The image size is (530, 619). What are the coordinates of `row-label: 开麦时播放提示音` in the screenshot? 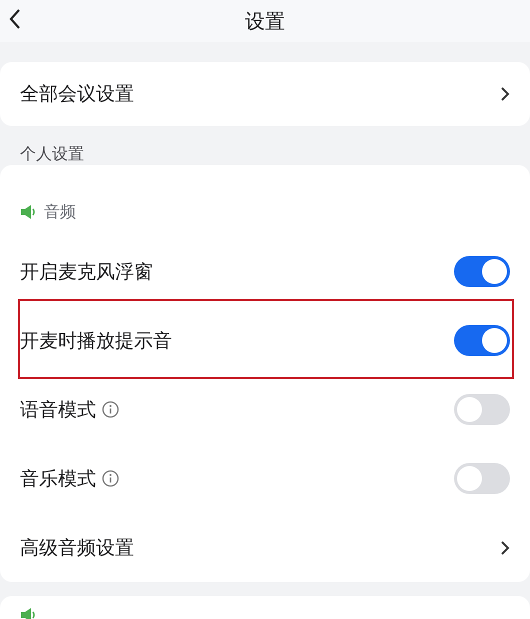 It's located at (96, 341).